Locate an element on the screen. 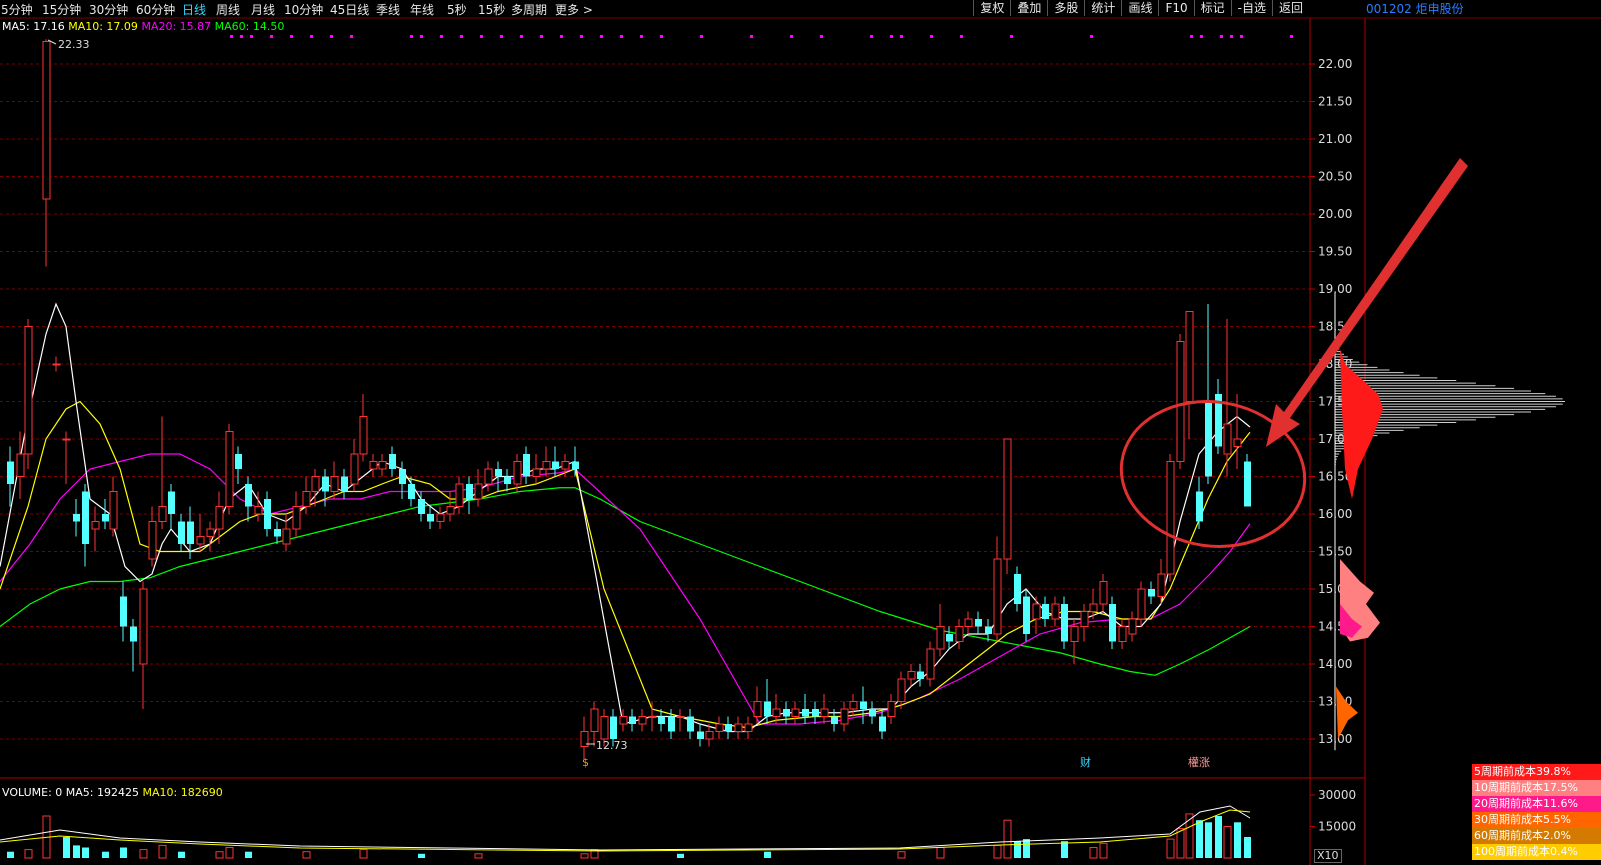 The width and height of the screenshot is (1601, 865). cost-row-1: 10周期前成本17.5% is located at coordinates (1536, 788).